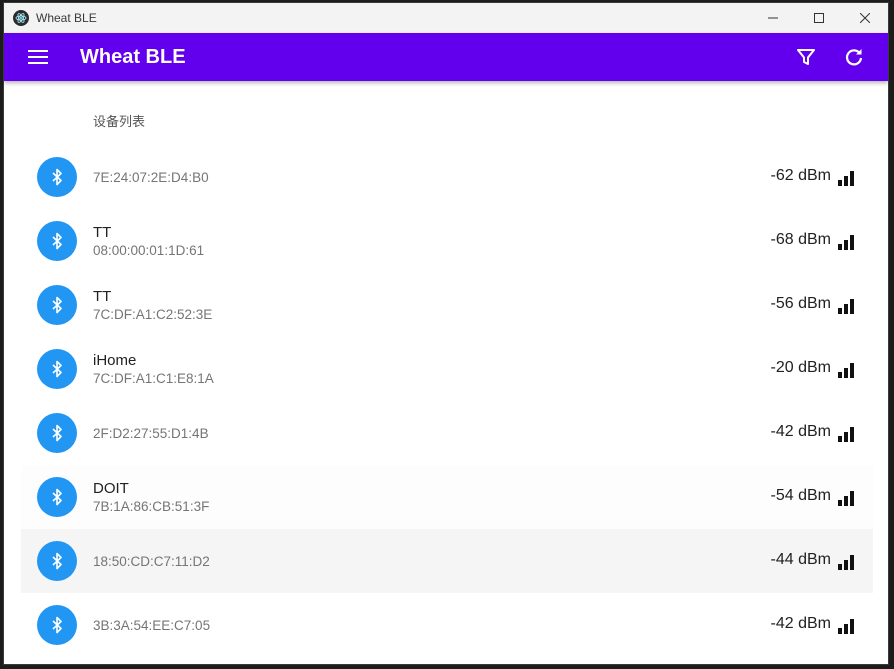  What do you see at coordinates (149, 250) in the screenshot?
I see `device-address: 08:00:00:01:1D:61` at bounding box center [149, 250].